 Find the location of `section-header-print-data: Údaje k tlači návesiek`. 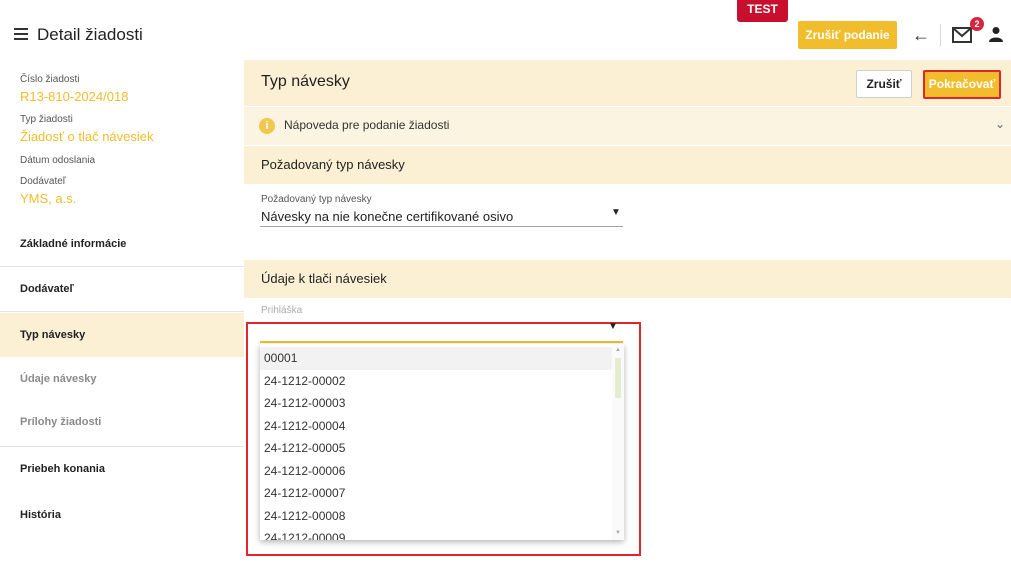

section-header-print-data: Údaje k tlači návesiek is located at coordinates (627, 279).